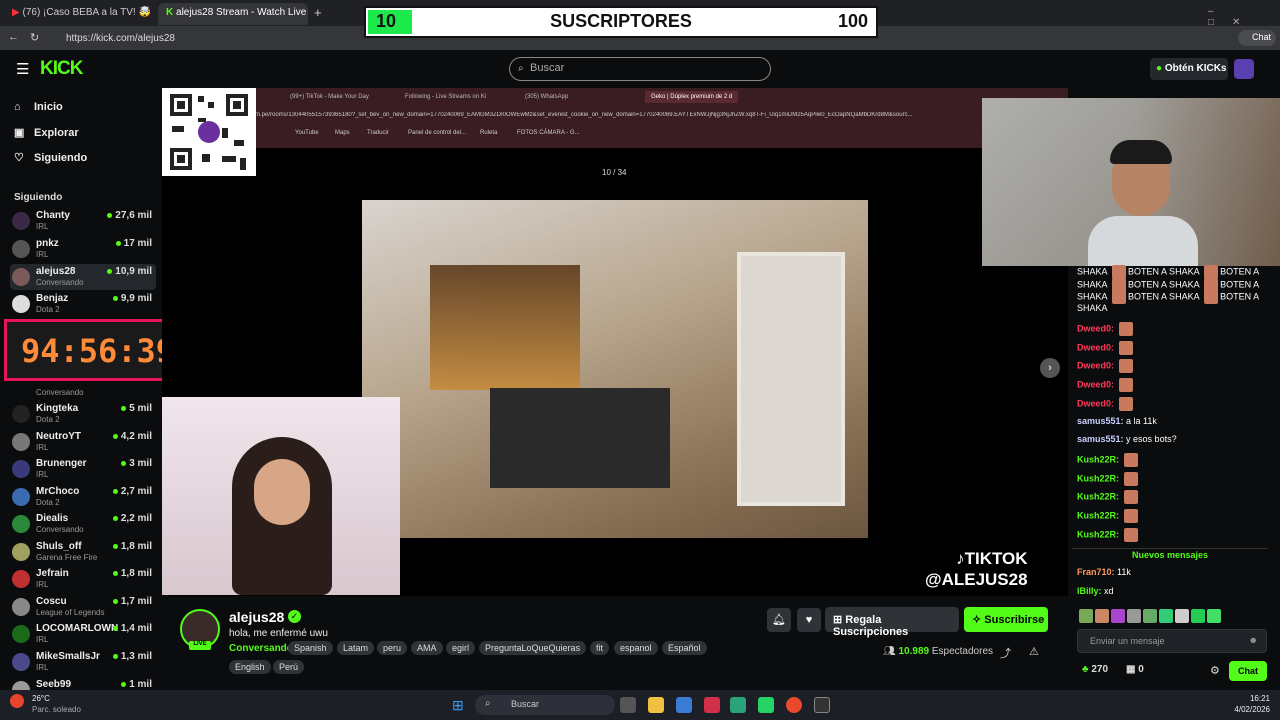 The width and height of the screenshot is (1280, 720). What do you see at coordinates (13, 37) in the screenshot?
I see `back-icon: ←` at bounding box center [13, 37].